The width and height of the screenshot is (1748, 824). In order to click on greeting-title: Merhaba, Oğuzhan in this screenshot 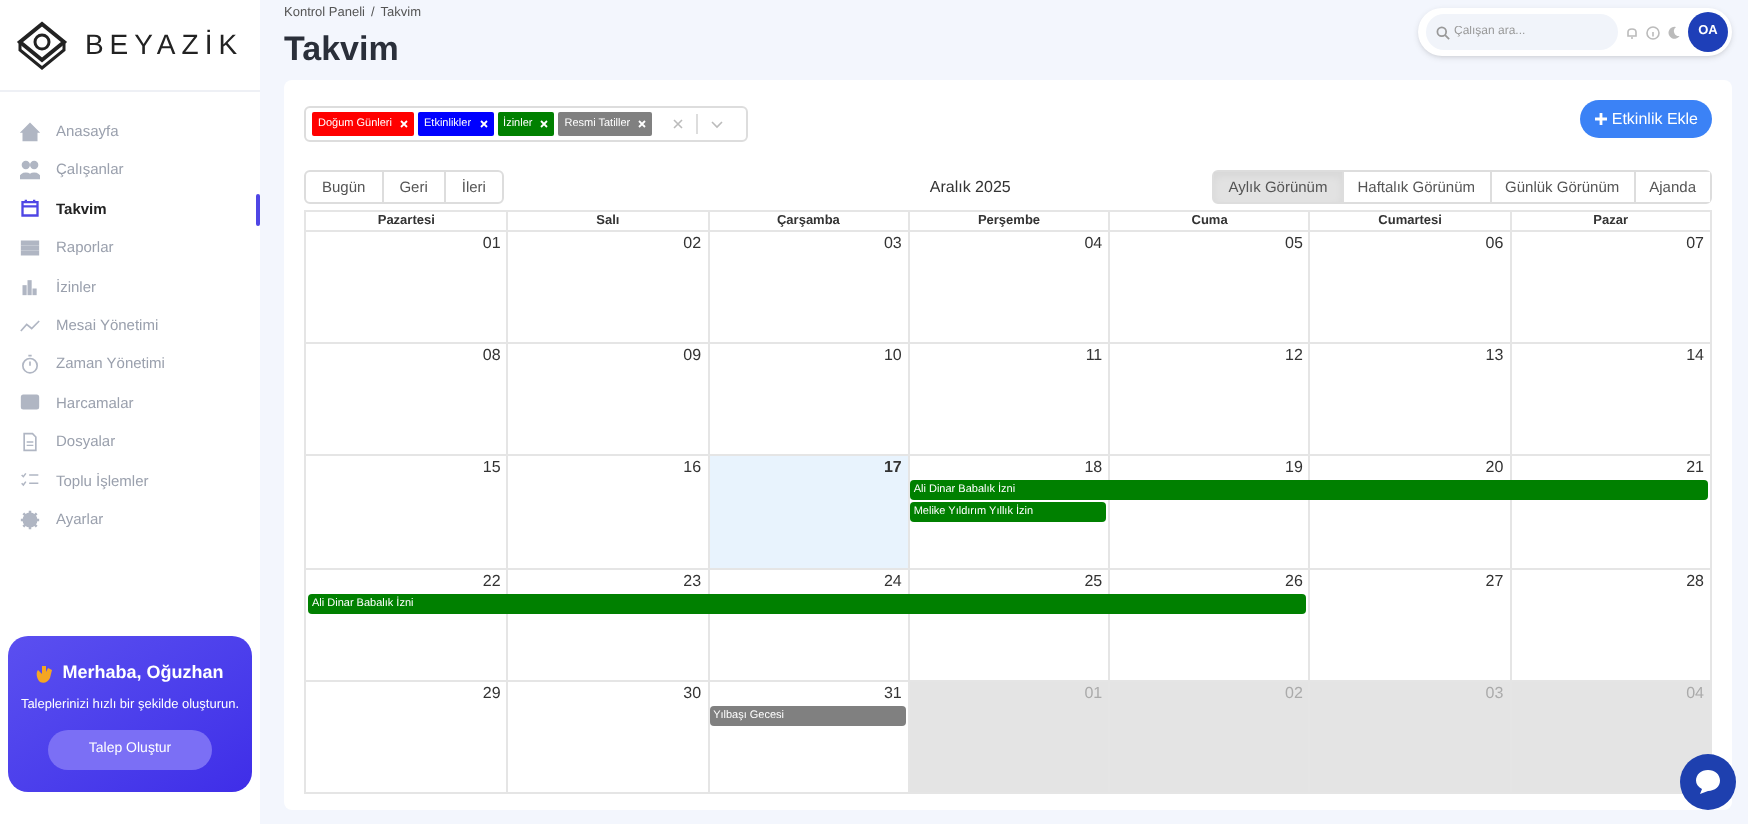, I will do `click(143, 673)`.